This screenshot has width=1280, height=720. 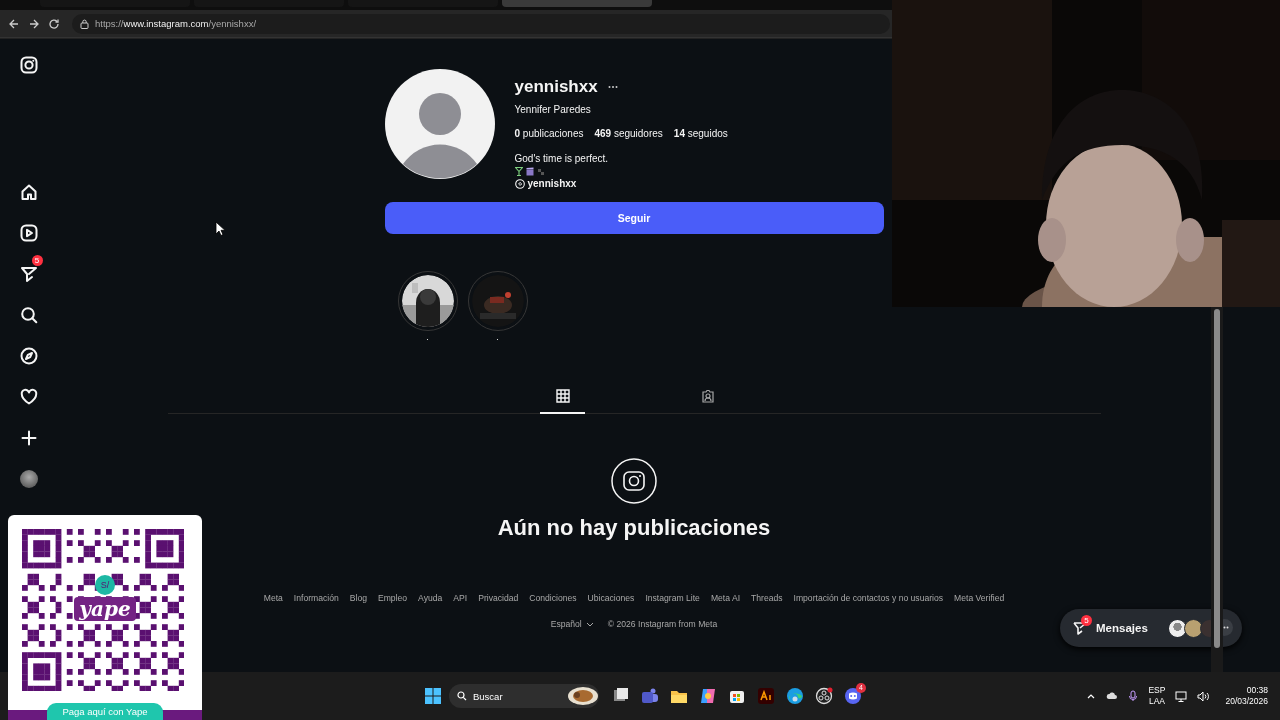 What do you see at coordinates (707, 396) in the screenshot?
I see `tagged-person-icon` at bounding box center [707, 396].